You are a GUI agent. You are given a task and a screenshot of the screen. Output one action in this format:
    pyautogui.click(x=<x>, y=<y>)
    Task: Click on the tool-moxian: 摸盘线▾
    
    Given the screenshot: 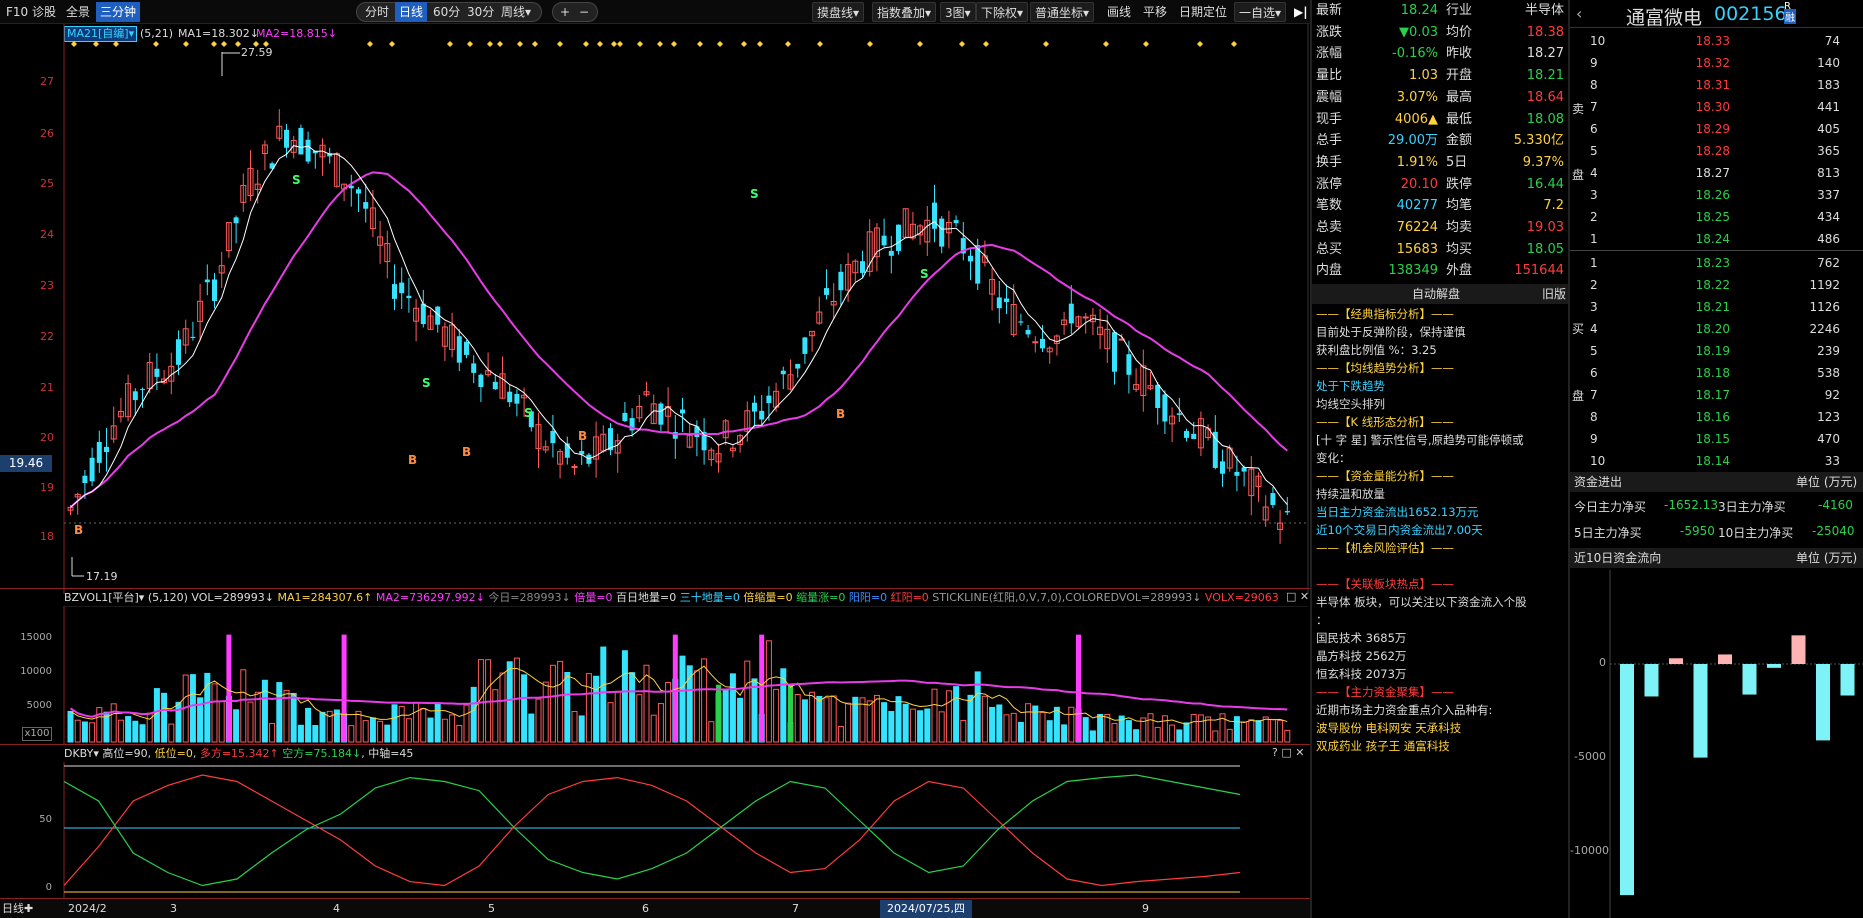 What is the action you would take?
    pyautogui.click(x=838, y=12)
    